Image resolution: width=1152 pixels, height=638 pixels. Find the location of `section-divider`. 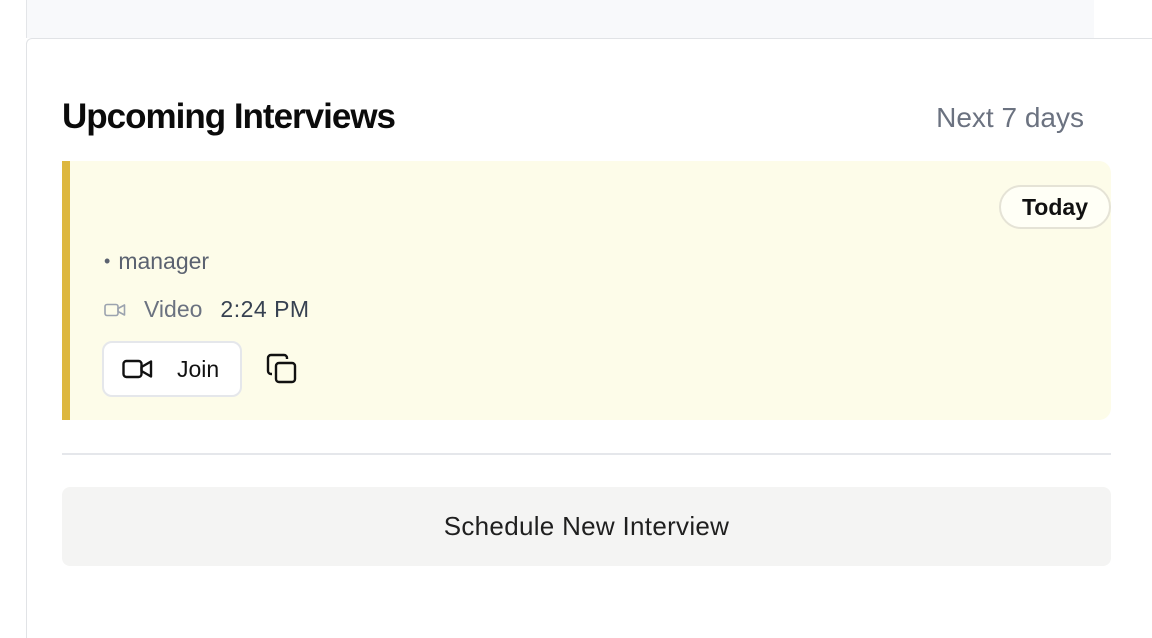

section-divider is located at coordinates (586, 454).